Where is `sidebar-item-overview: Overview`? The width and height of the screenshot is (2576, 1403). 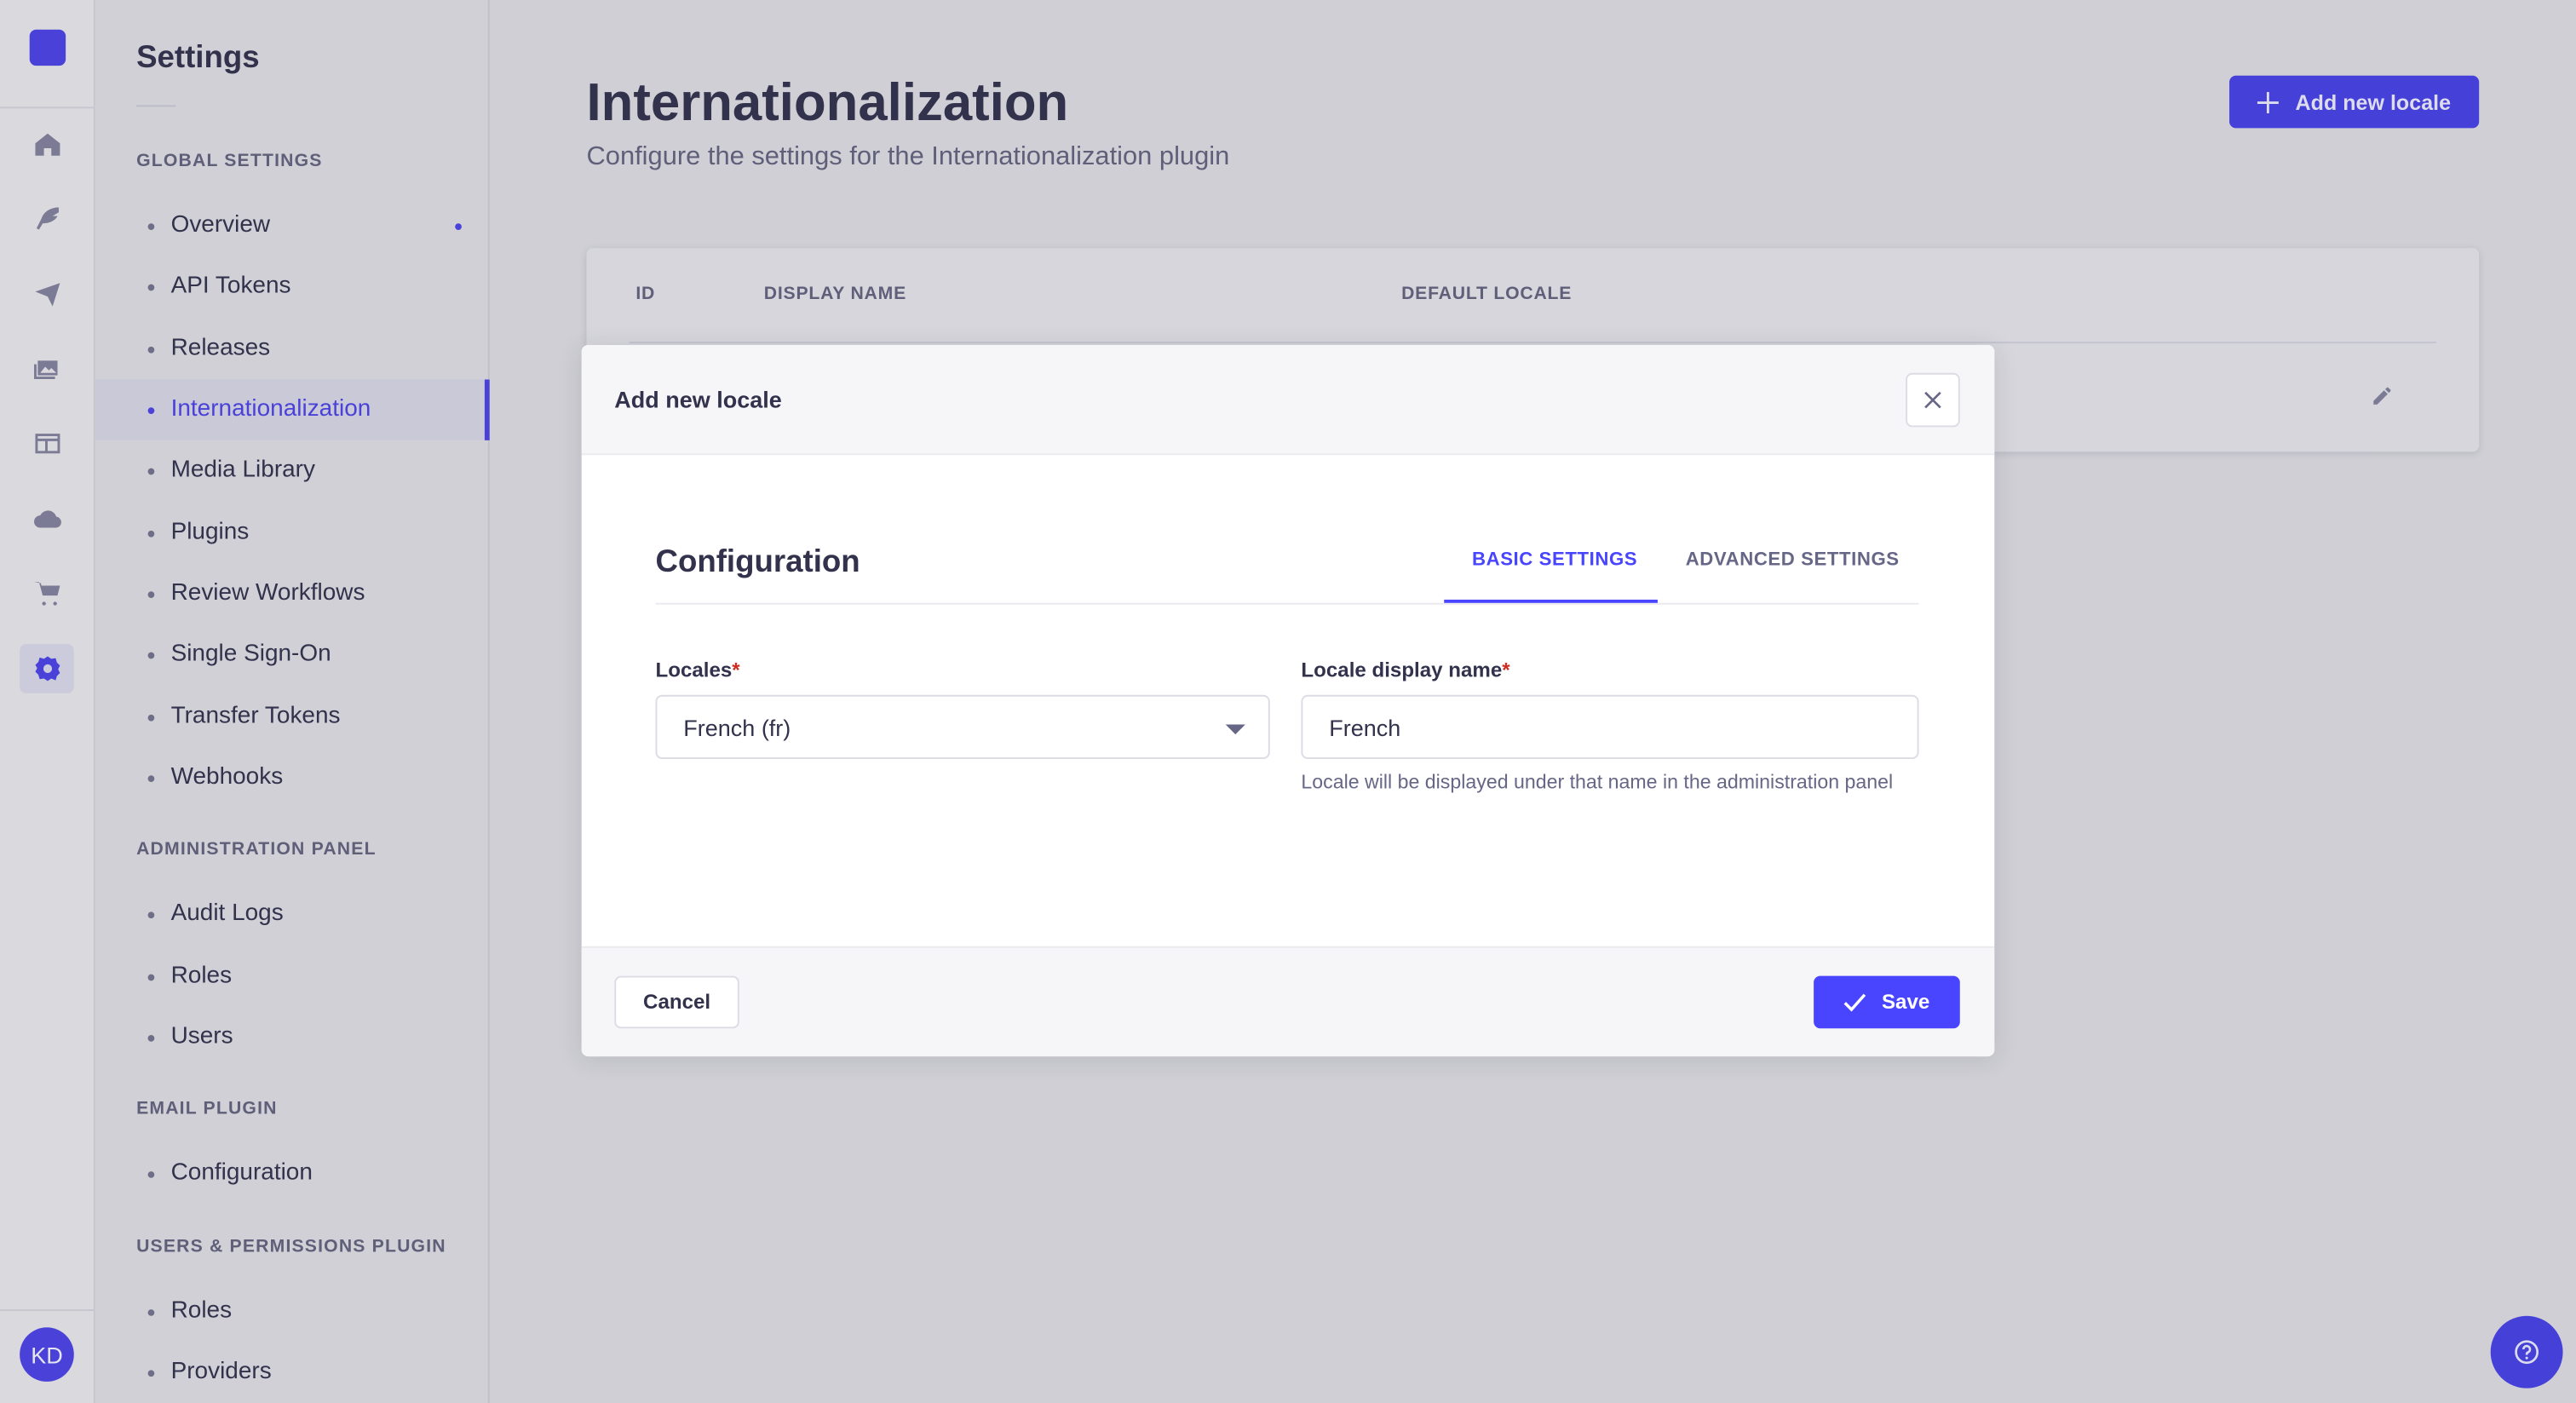
sidebar-item-overview: Overview is located at coordinates (291, 226).